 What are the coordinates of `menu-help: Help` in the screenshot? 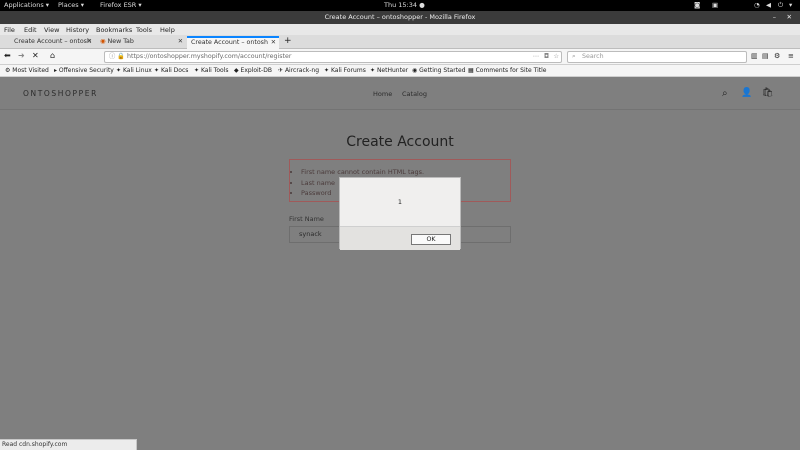 It's located at (167, 30).